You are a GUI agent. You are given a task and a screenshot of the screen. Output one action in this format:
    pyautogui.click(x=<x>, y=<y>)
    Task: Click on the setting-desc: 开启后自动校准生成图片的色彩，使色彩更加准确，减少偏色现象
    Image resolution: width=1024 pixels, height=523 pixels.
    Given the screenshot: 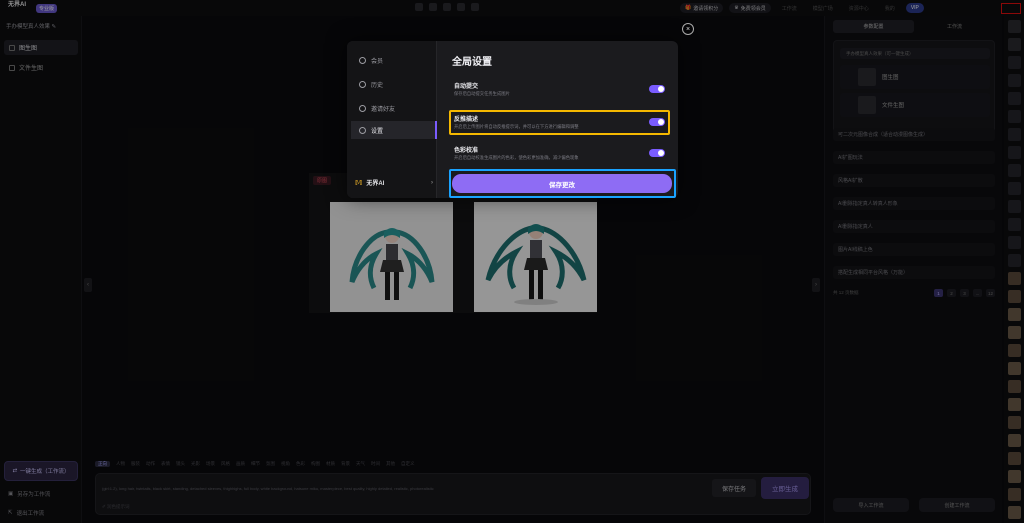 What is the action you would take?
    pyautogui.click(x=516, y=157)
    